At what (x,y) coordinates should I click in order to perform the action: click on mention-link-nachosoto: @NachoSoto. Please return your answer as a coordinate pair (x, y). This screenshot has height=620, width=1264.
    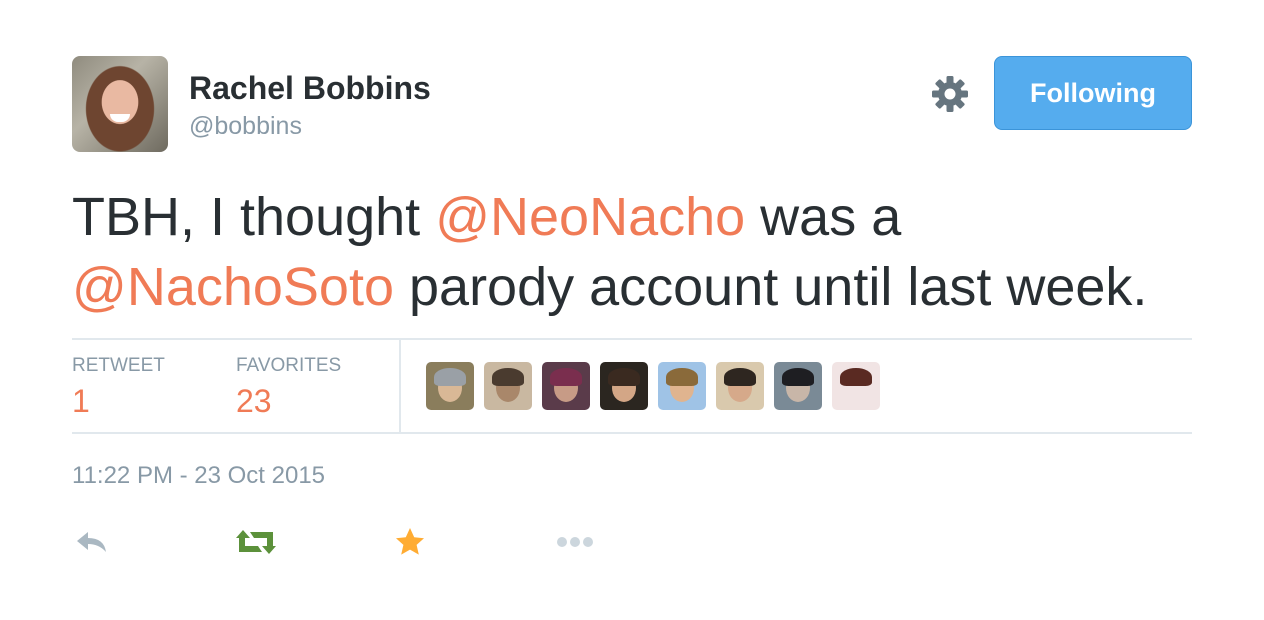
    Looking at the image, I should click on (233, 287).